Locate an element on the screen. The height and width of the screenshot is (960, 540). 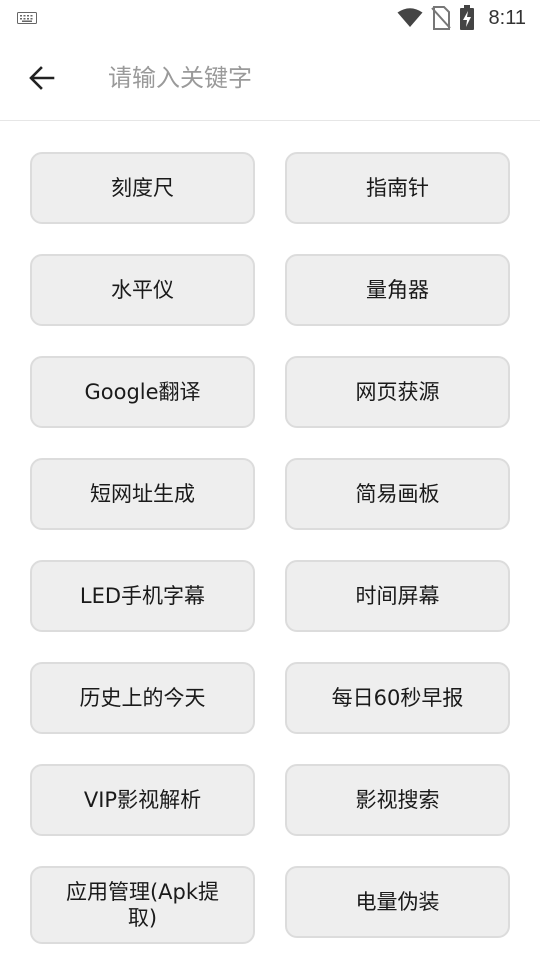
tool-button-web-source: 网页获源 is located at coordinates (397, 392).